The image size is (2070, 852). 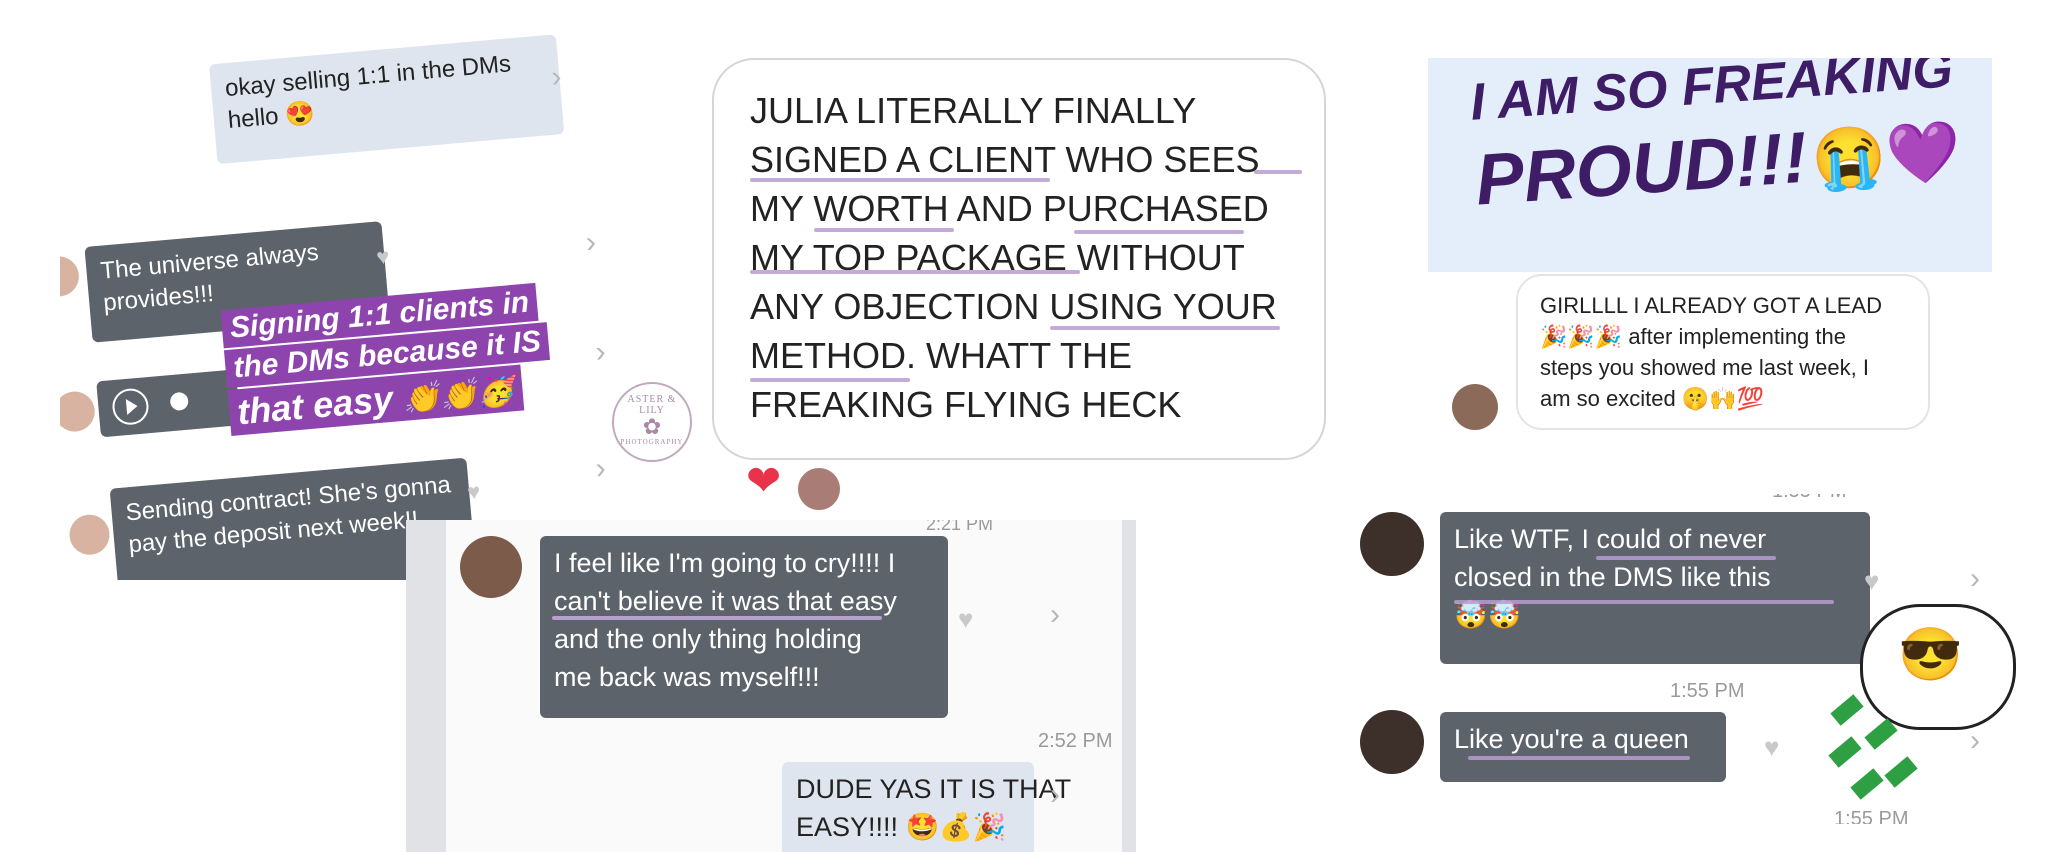 What do you see at coordinates (459, 395) in the screenshot?
I see `clapping-emoji: 👏👏🥳` at bounding box center [459, 395].